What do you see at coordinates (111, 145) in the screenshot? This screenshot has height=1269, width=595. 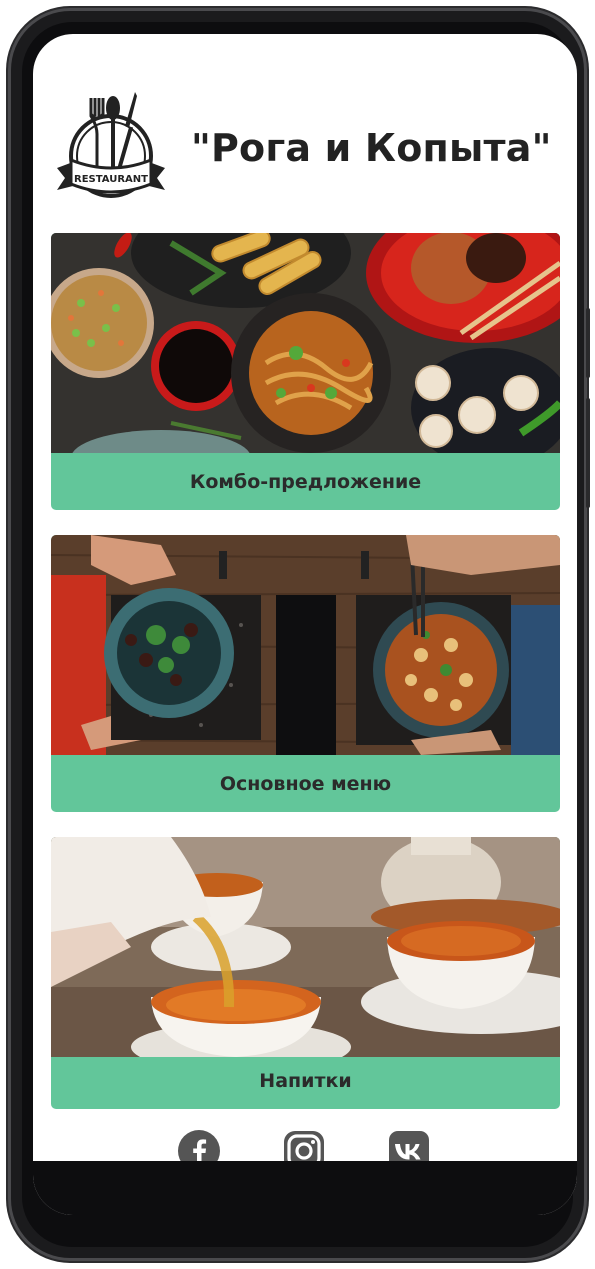 I see `restaurant-logo: RESTAURANT` at bounding box center [111, 145].